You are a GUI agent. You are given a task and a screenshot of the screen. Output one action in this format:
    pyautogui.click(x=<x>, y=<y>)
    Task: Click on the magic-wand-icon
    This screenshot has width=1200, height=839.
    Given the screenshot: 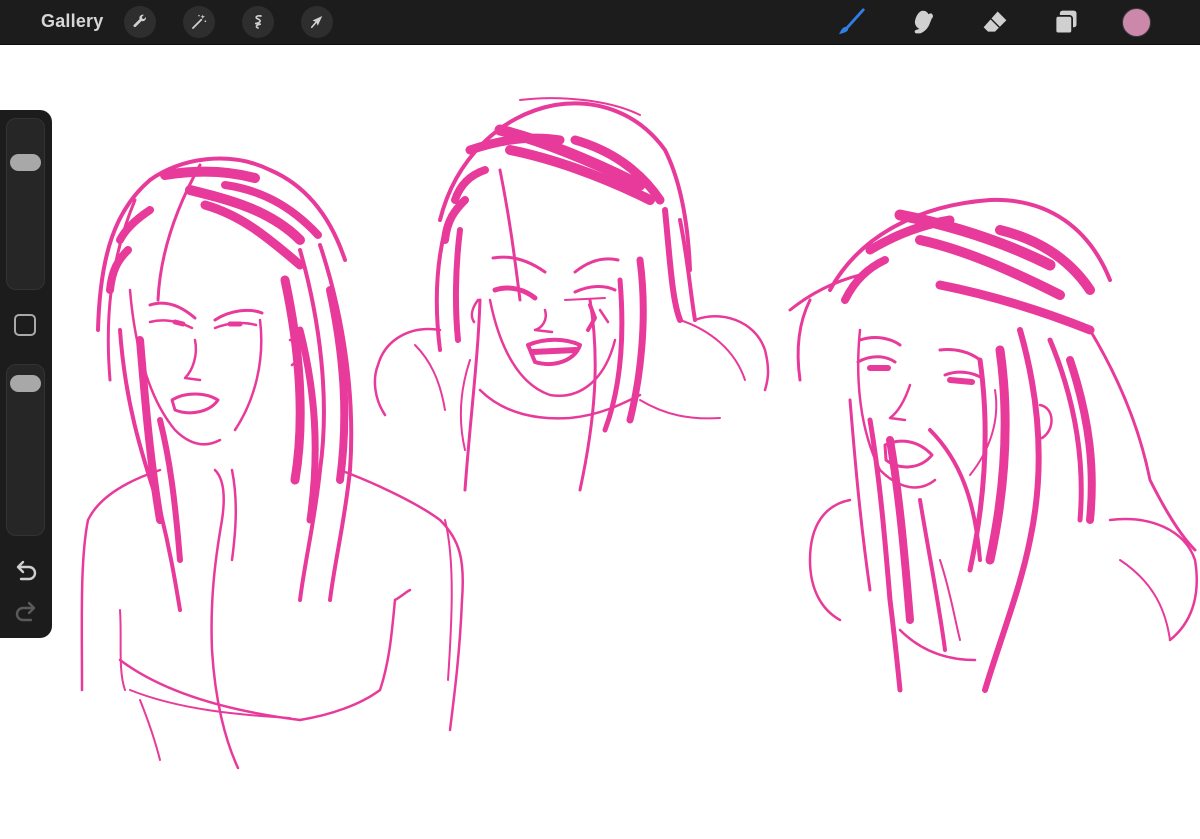 What is the action you would take?
    pyautogui.click(x=199, y=21)
    